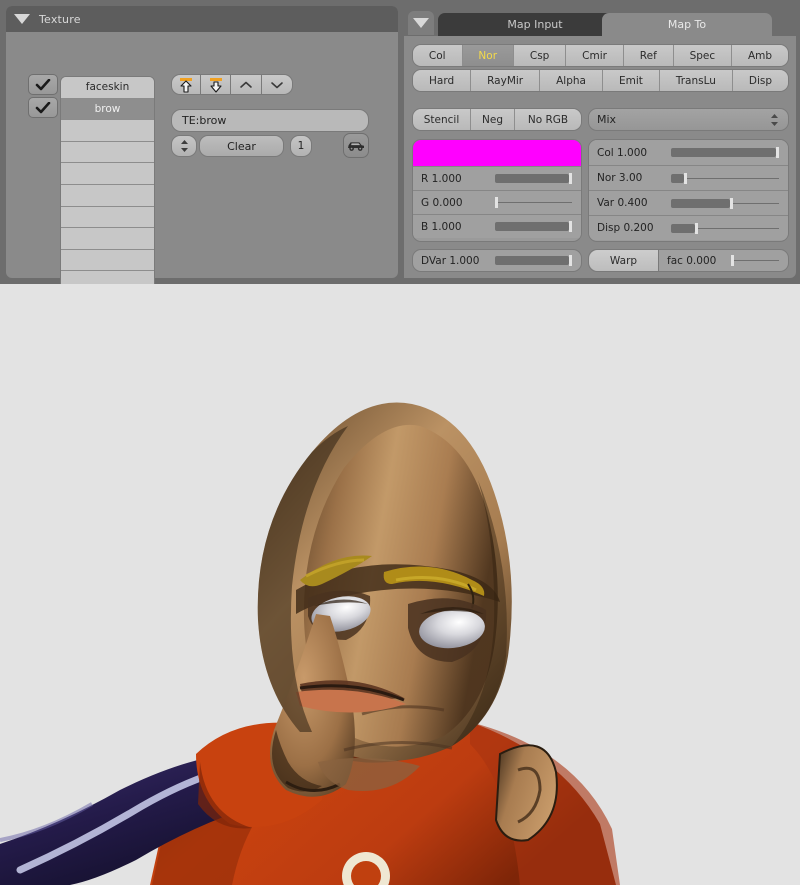 The image size is (800, 885). I want to click on col-factor-slider: Col 1.000, so click(688, 152).